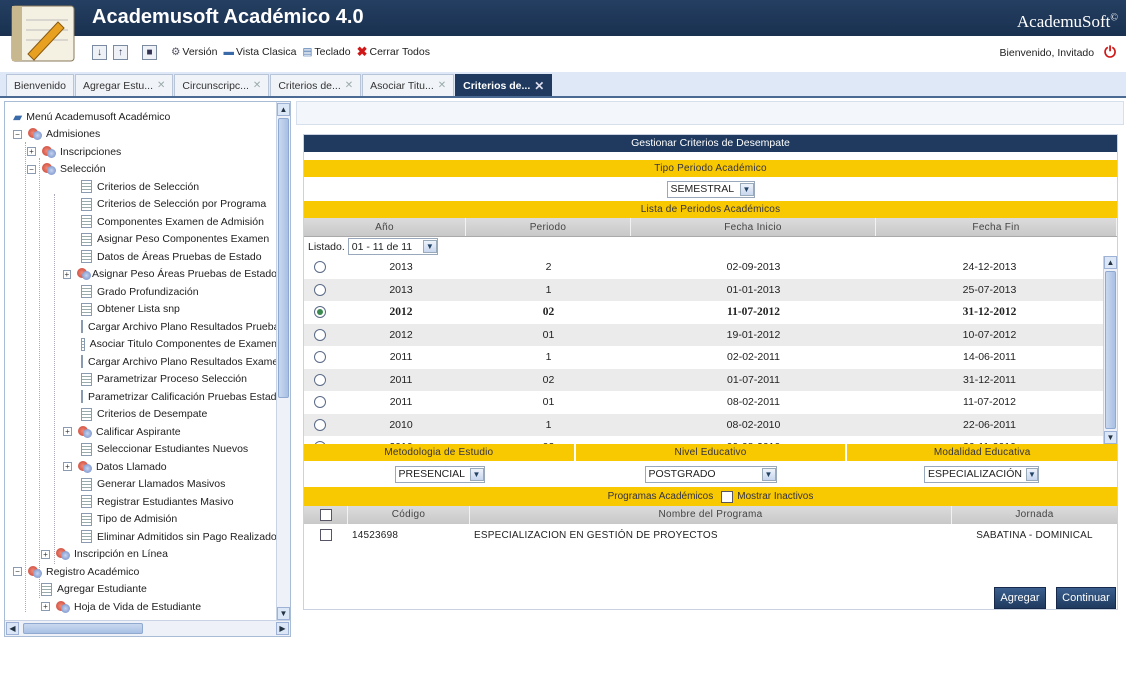 This screenshot has width=1126, height=678. I want to click on tab-bienvenido: Bienvenido, so click(40, 85).